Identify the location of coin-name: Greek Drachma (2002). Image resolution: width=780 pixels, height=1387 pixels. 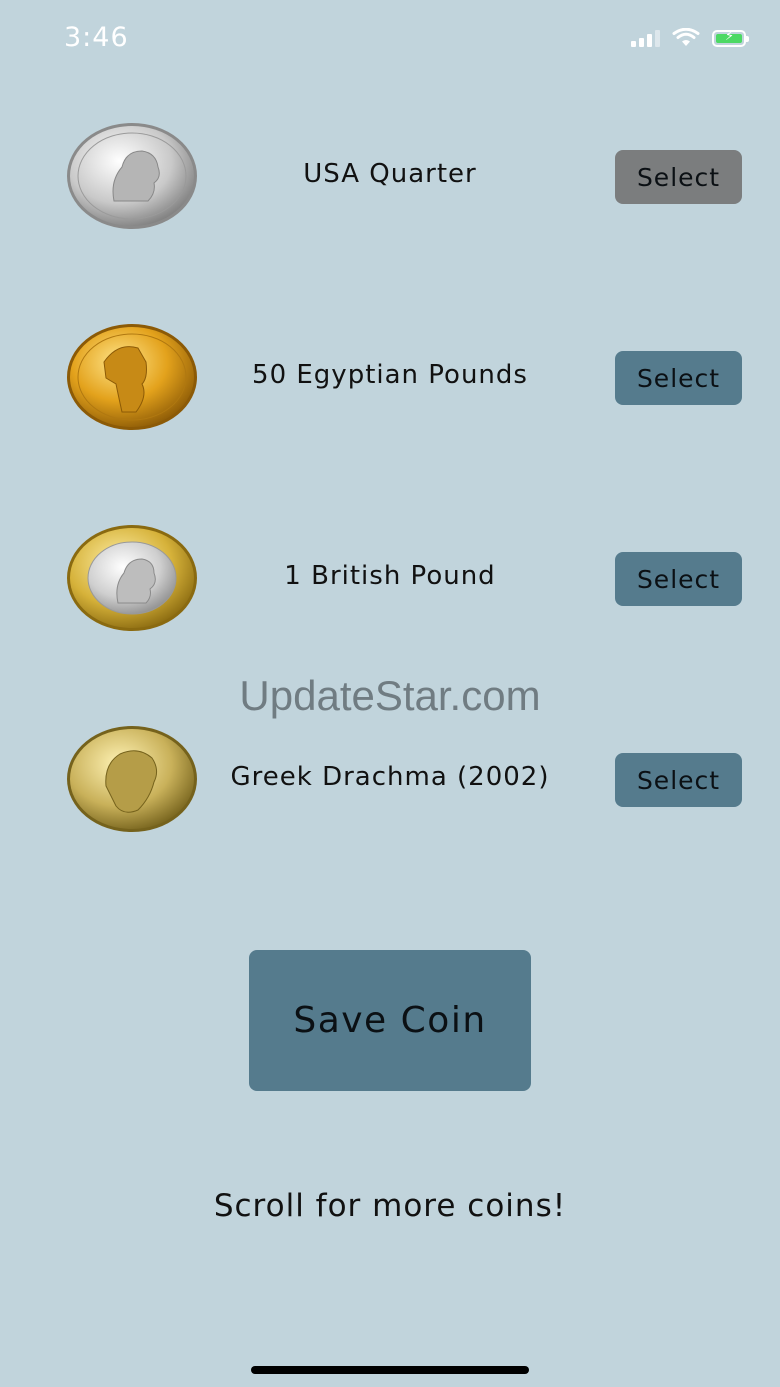
(390, 777).